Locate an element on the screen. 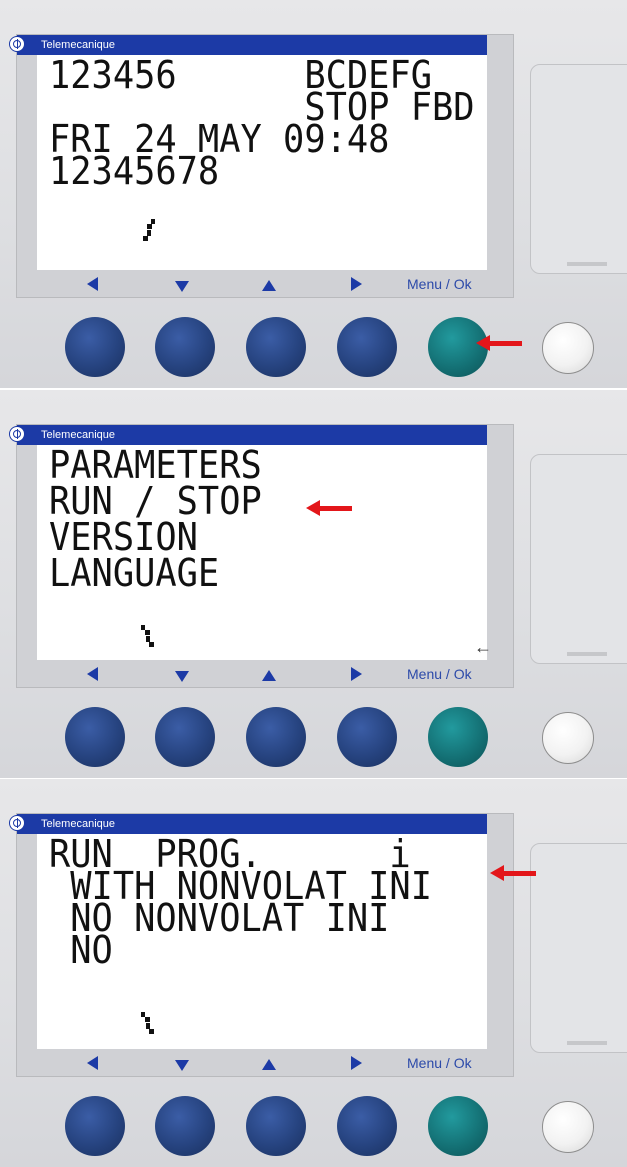 The width and height of the screenshot is (627, 1167). lcd-screen: PARAMETERS RUN / STOP VERSION LANGUAGE ← is located at coordinates (264, 552).